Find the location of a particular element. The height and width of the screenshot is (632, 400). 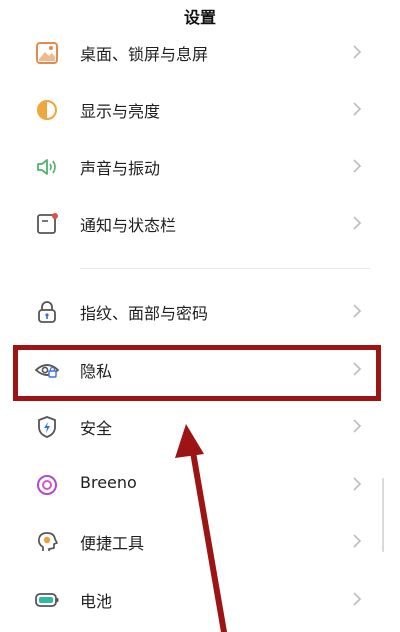

settings-item-tools: 便捷工具 is located at coordinates (200, 541).